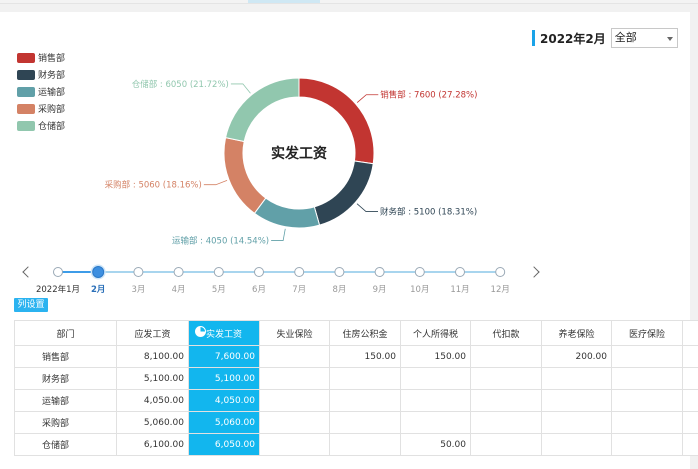 Image resolution: width=698 pixels, height=469 pixels. Describe the element at coordinates (299, 290) in the screenshot. I see `timeline-month-label: 7月` at that location.